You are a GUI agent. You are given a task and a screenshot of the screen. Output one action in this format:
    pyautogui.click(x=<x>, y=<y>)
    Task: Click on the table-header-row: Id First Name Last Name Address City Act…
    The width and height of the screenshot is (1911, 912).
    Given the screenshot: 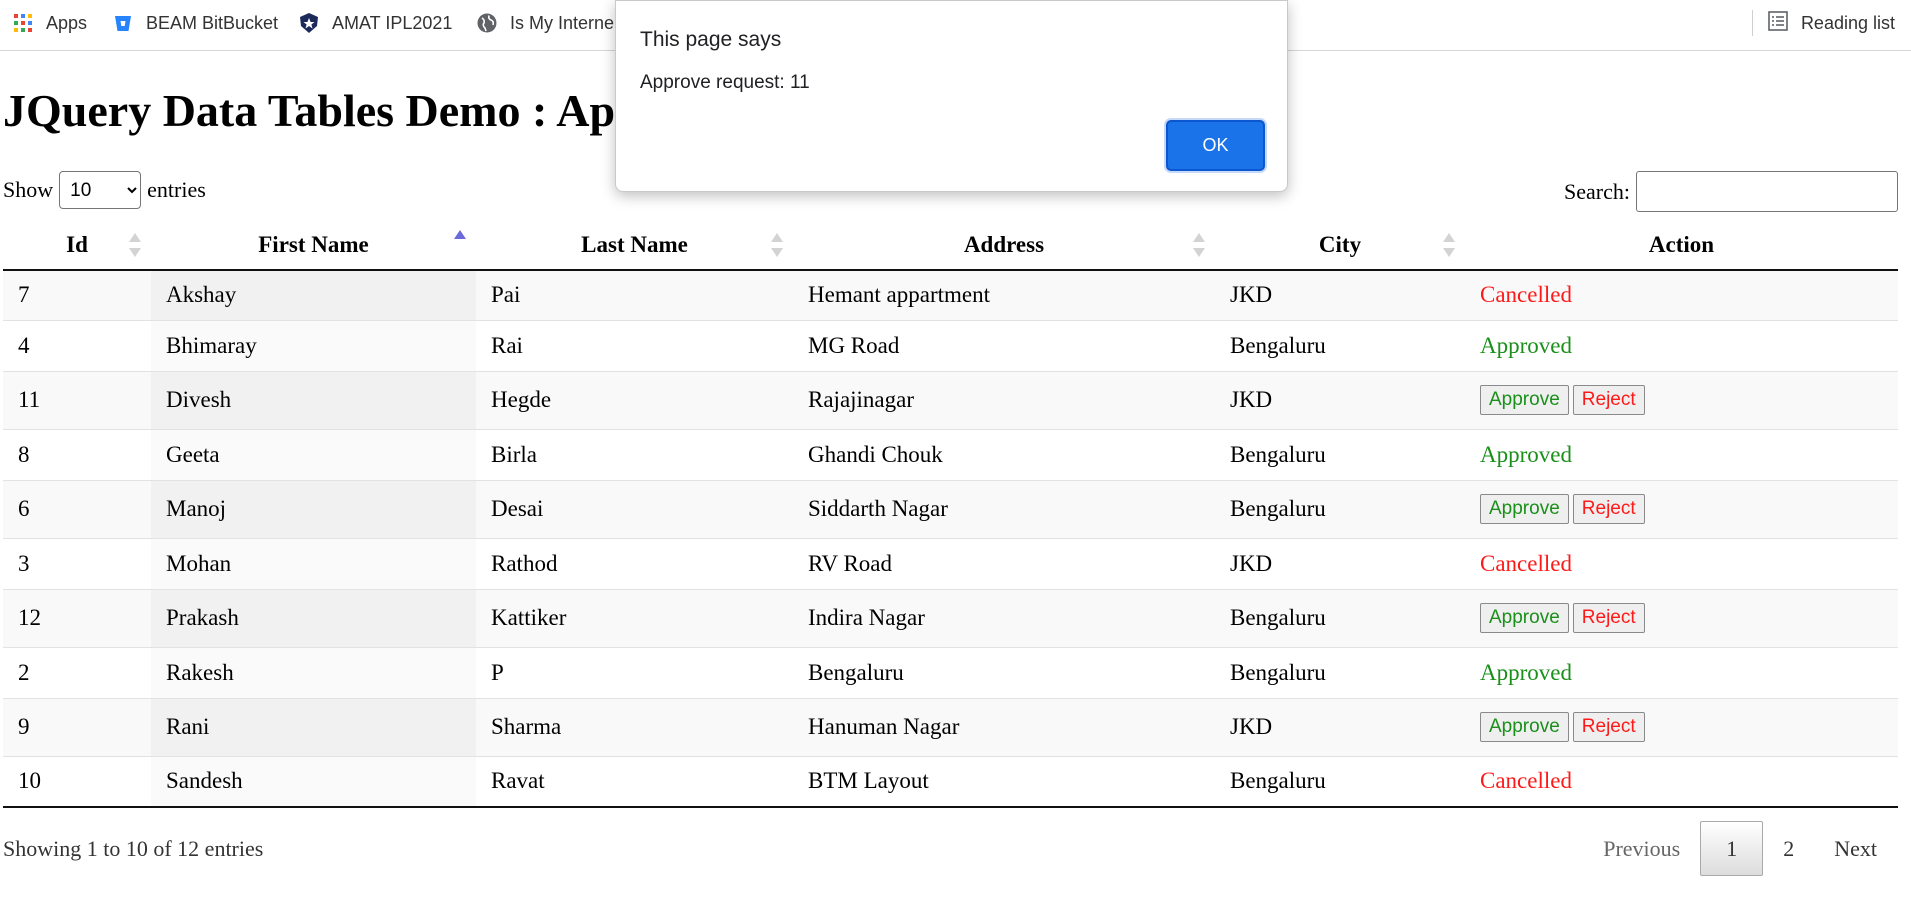 What is the action you would take?
    pyautogui.click(x=950, y=245)
    